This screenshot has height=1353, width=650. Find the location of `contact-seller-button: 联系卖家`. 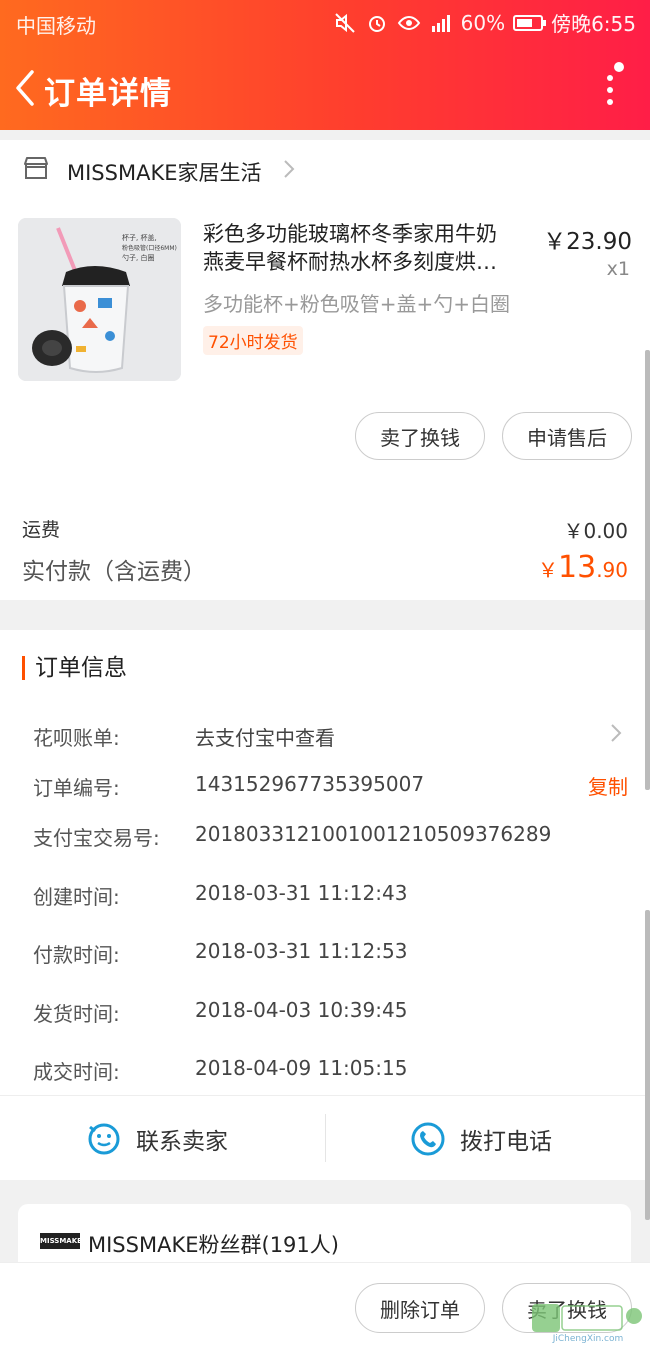

contact-seller-button: 联系卖家 is located at coordinates (157, 1138).